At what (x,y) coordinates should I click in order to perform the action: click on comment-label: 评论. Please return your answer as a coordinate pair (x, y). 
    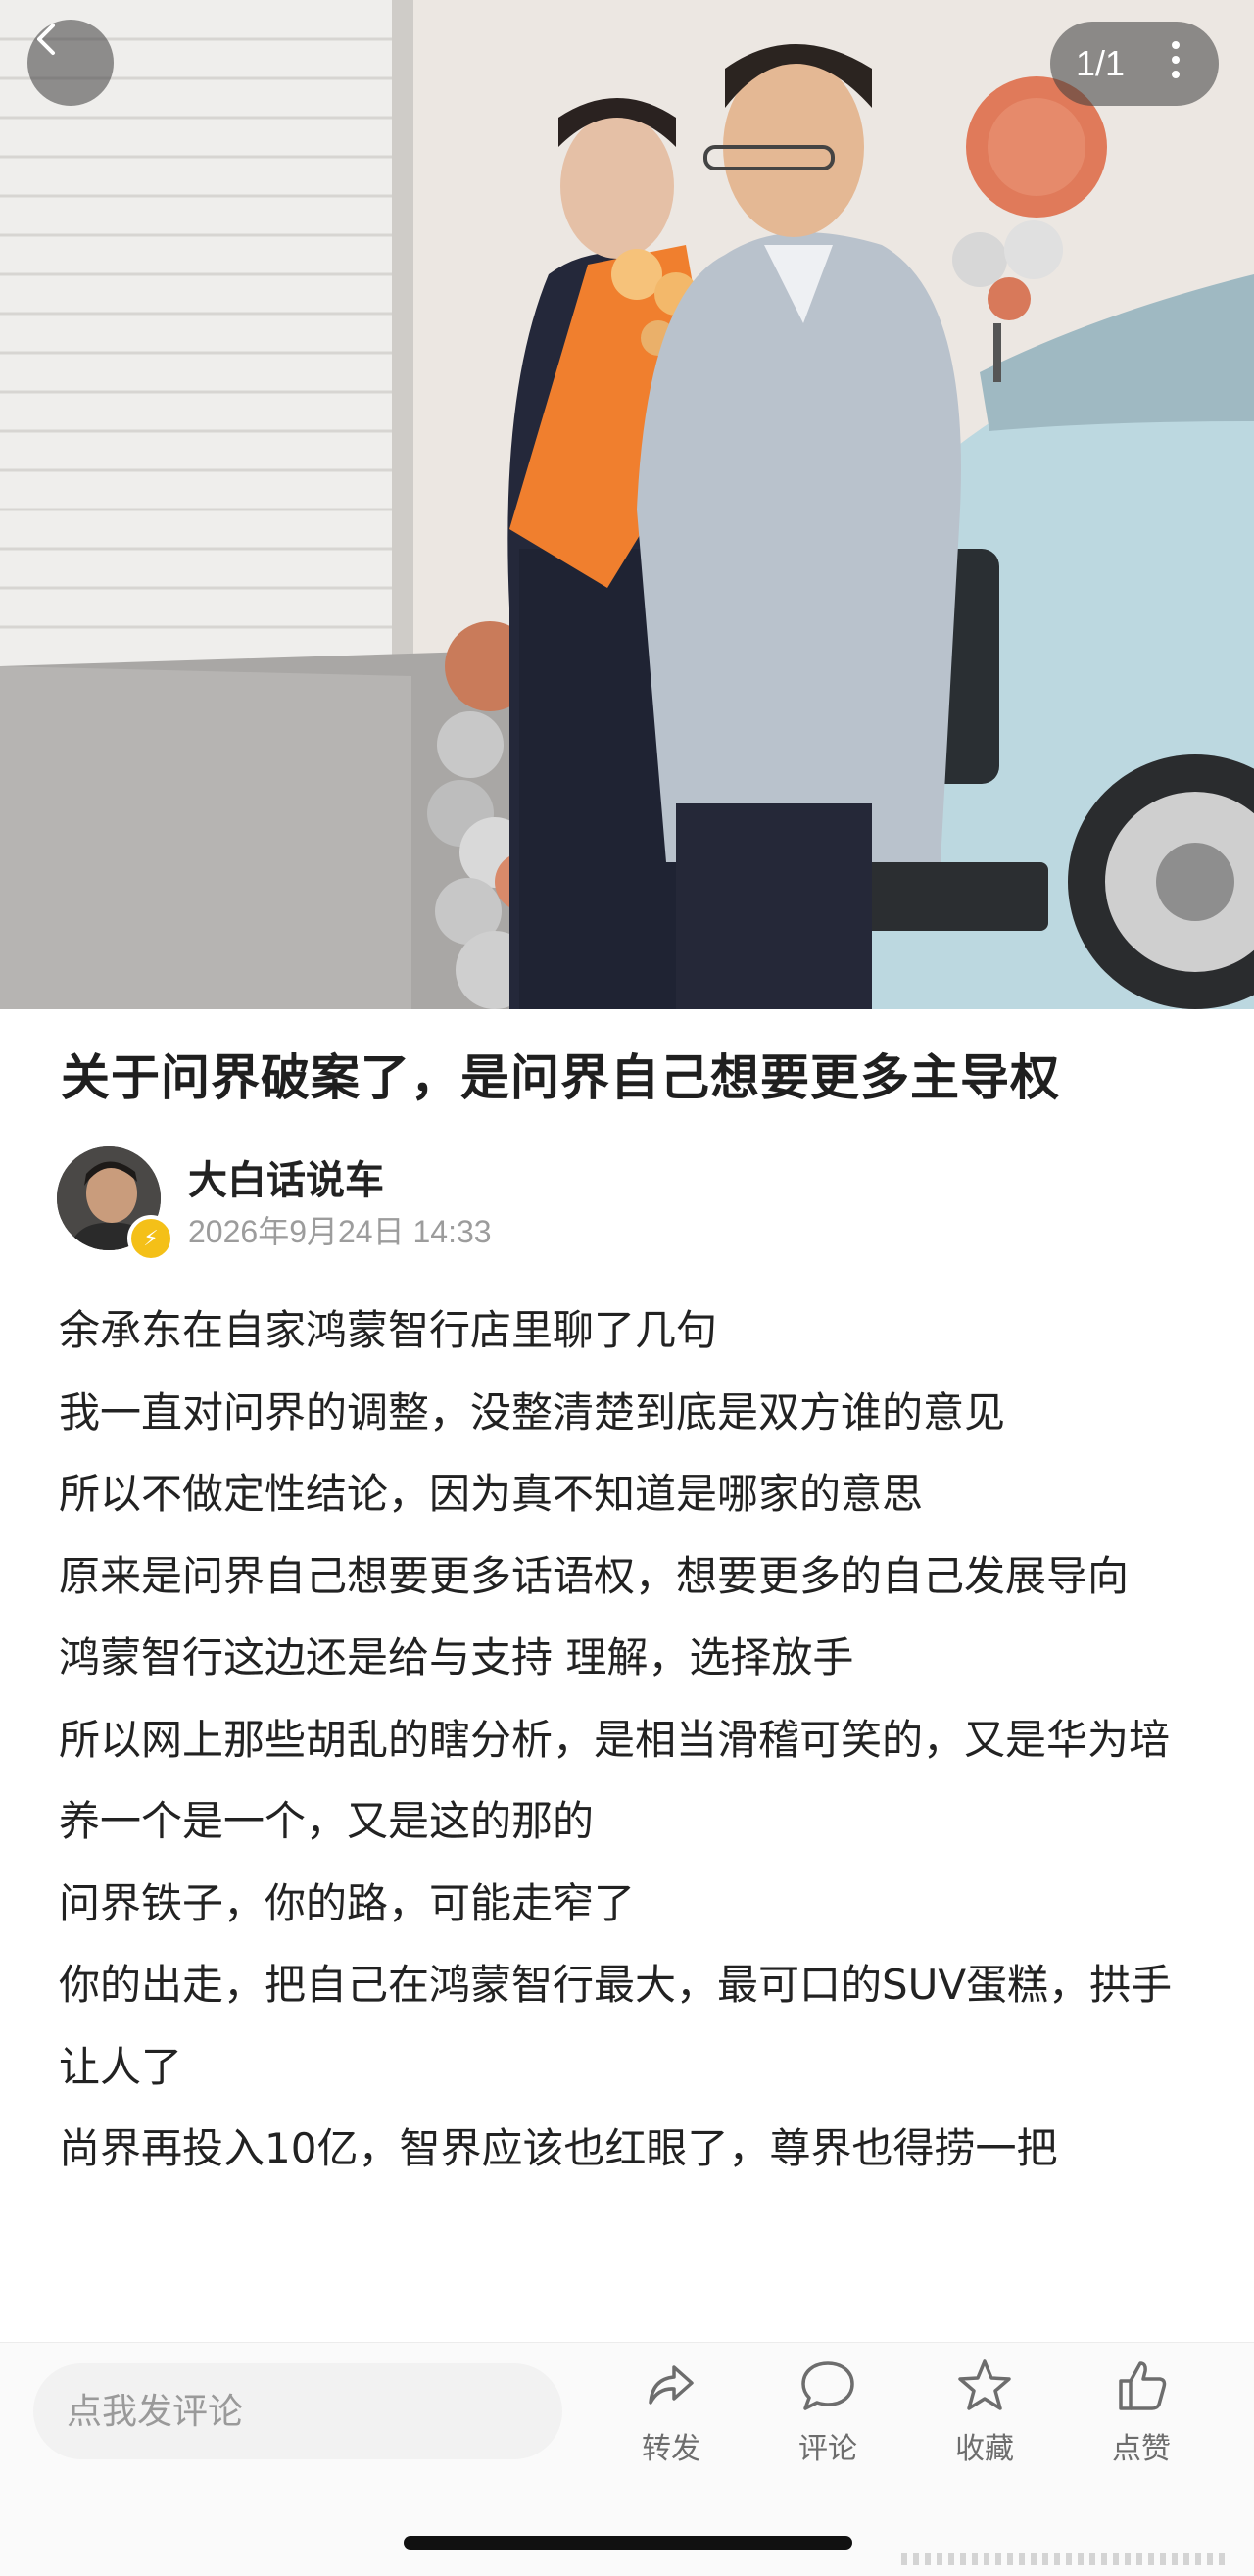
    Looking at the image, I should click on (827, 2449).